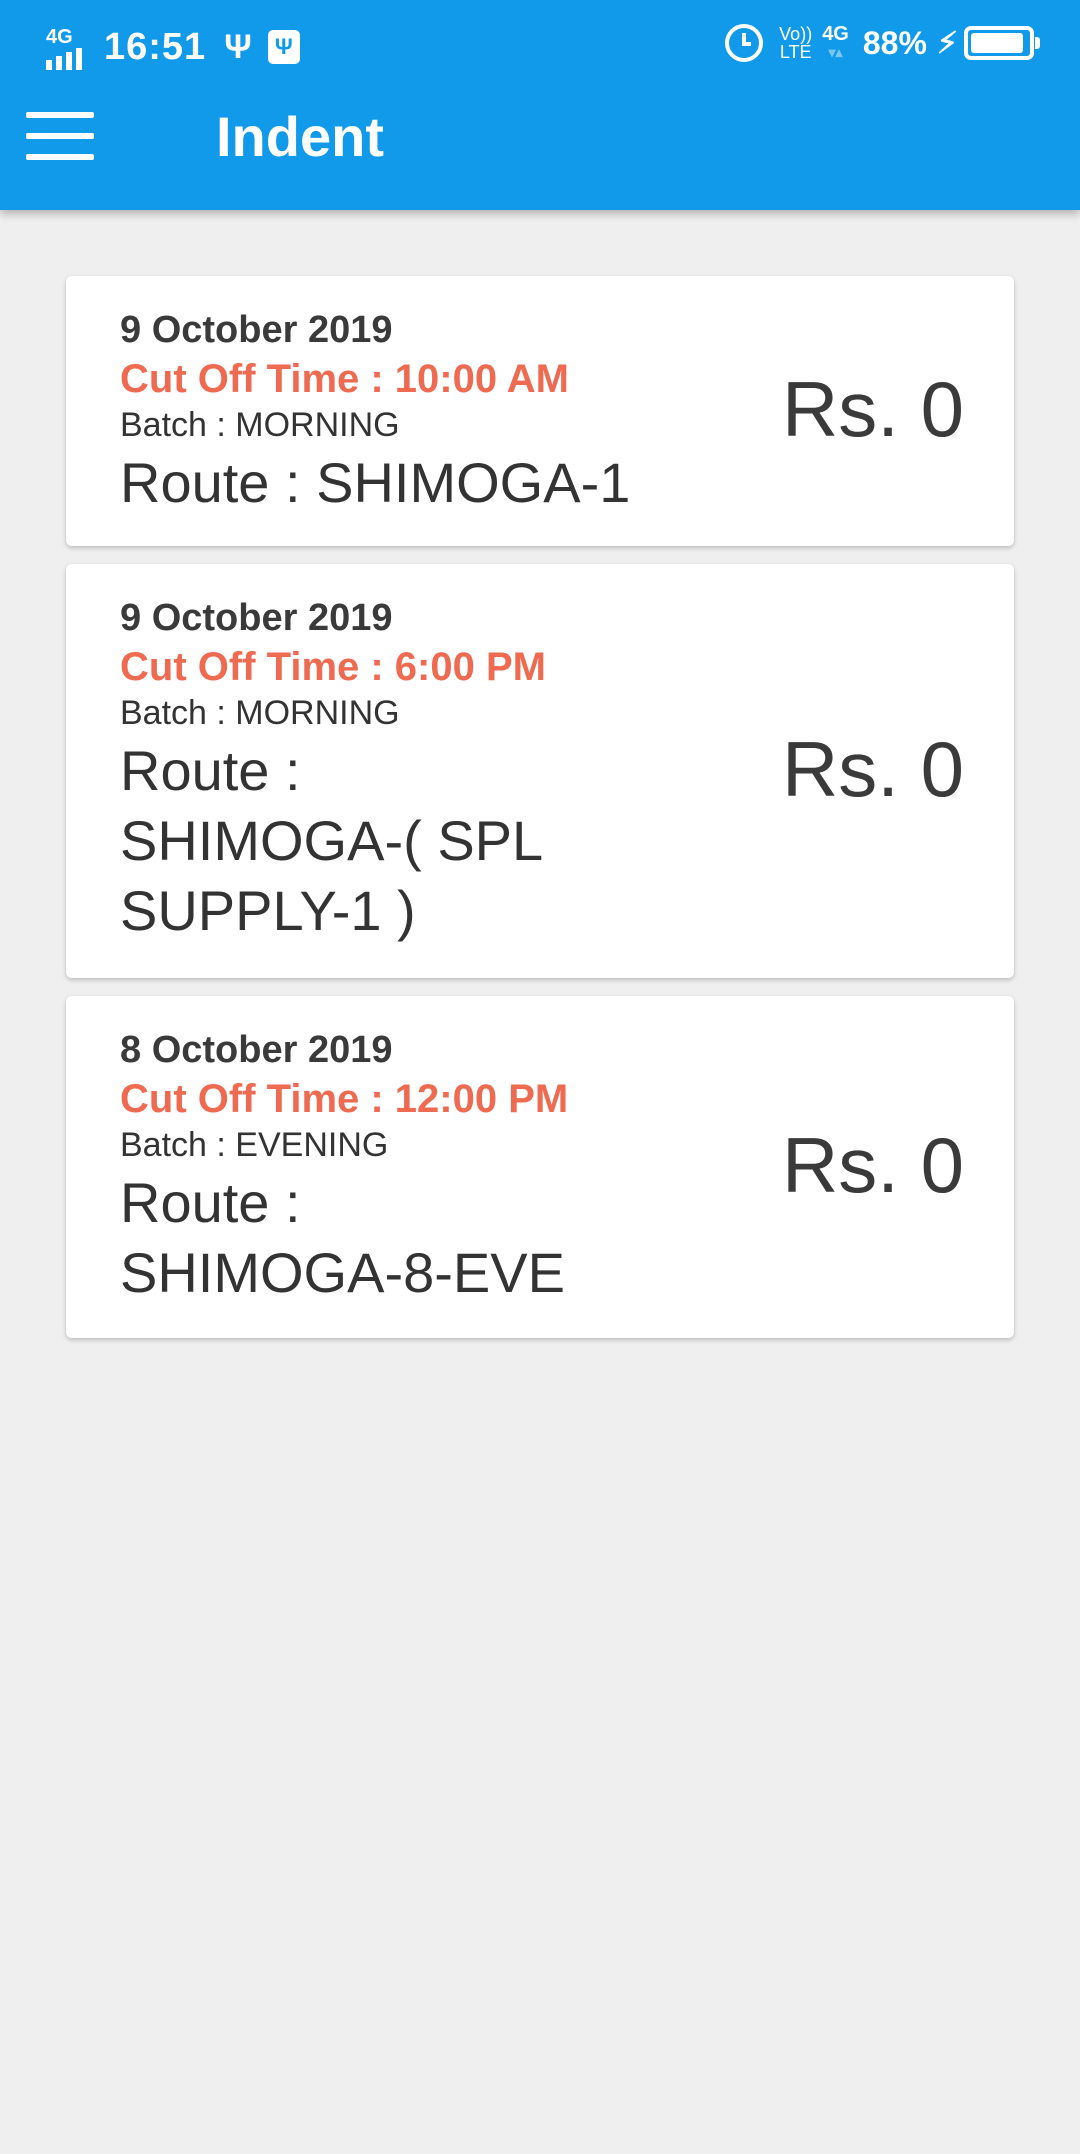  Describe the element at coordinates (342, 1237) in the screenshot. I see `route-label: Route : SHIMOGA-8-EVE` at that location.